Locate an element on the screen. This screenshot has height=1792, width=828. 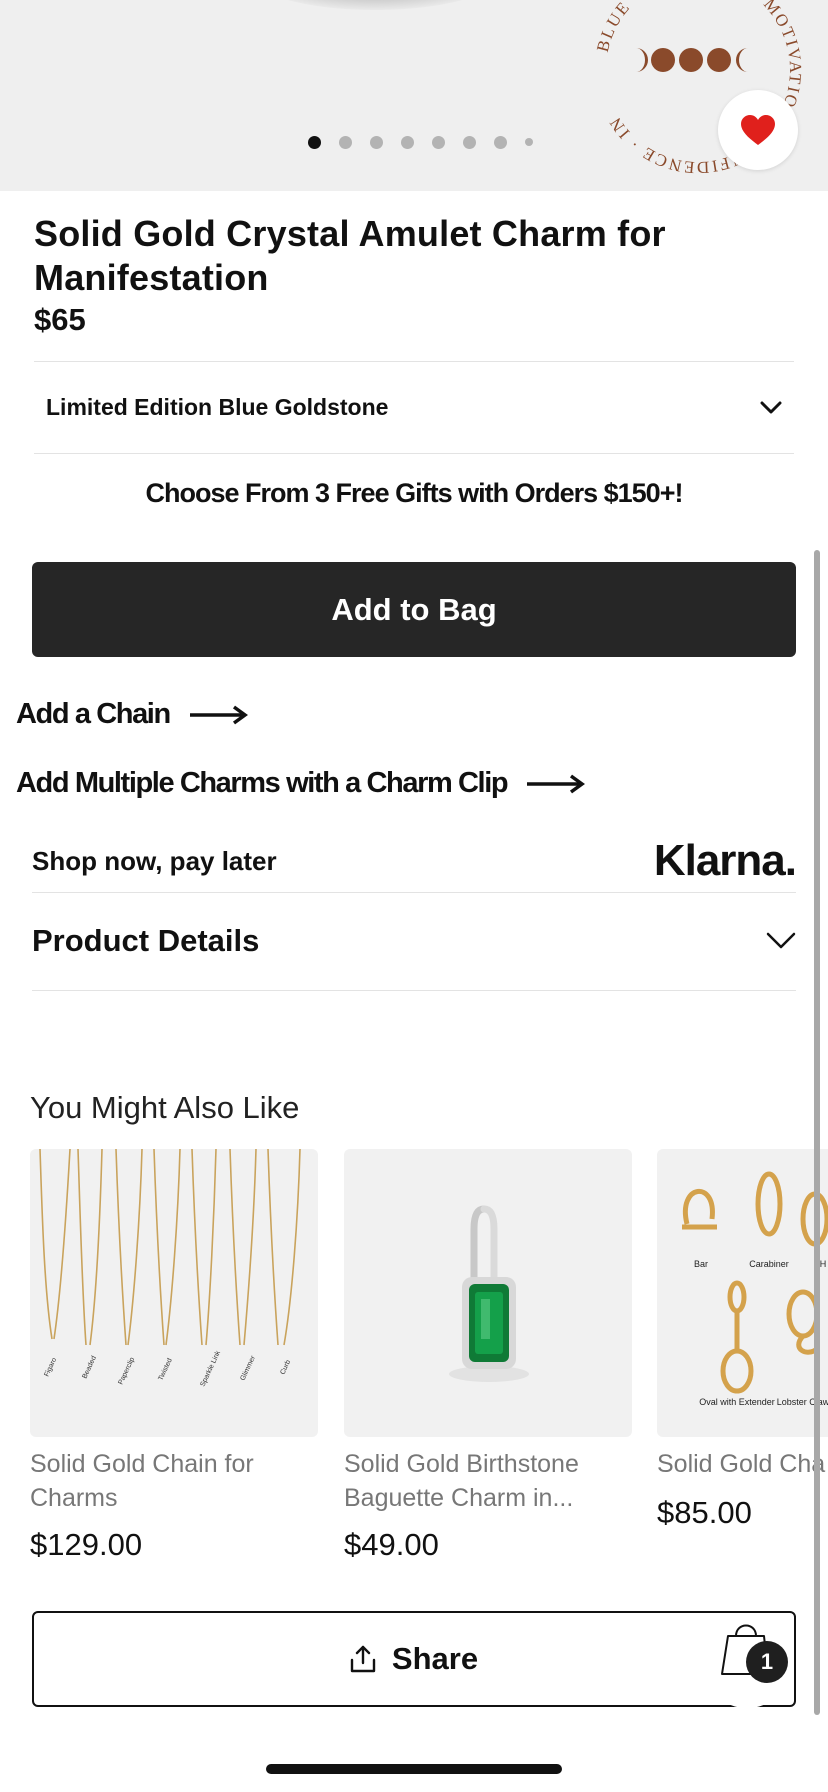
chain-label: Curb is located at coordinates (285, 1367).